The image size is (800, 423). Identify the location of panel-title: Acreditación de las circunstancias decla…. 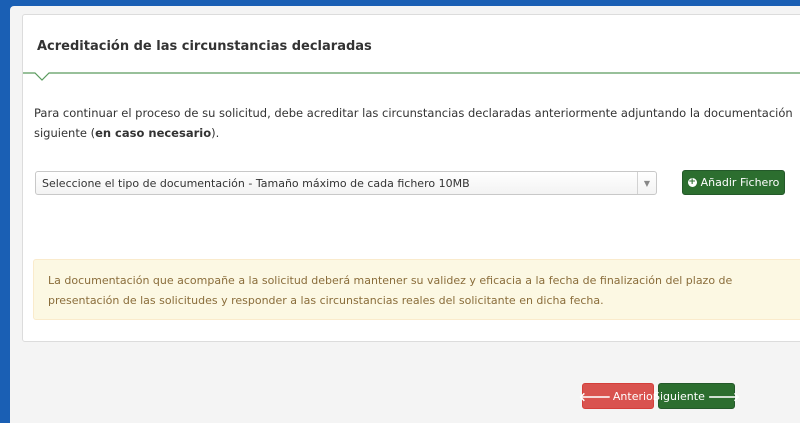
(204, 46).